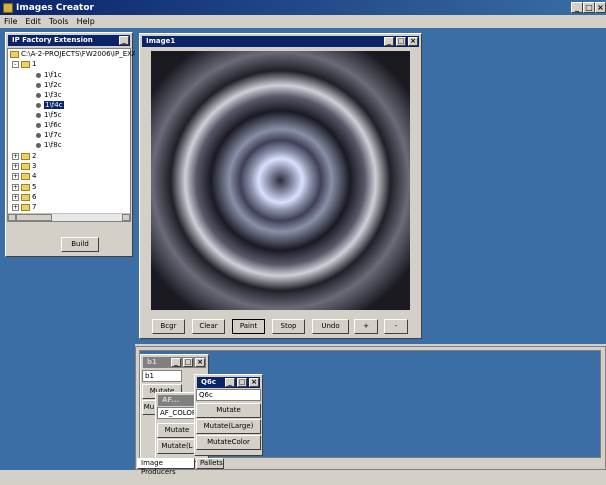  What do you see at coordinates (49, 125) in the screenshot?
I see `tree-leaf: 1\f6c` at bounding box center [49, 125].